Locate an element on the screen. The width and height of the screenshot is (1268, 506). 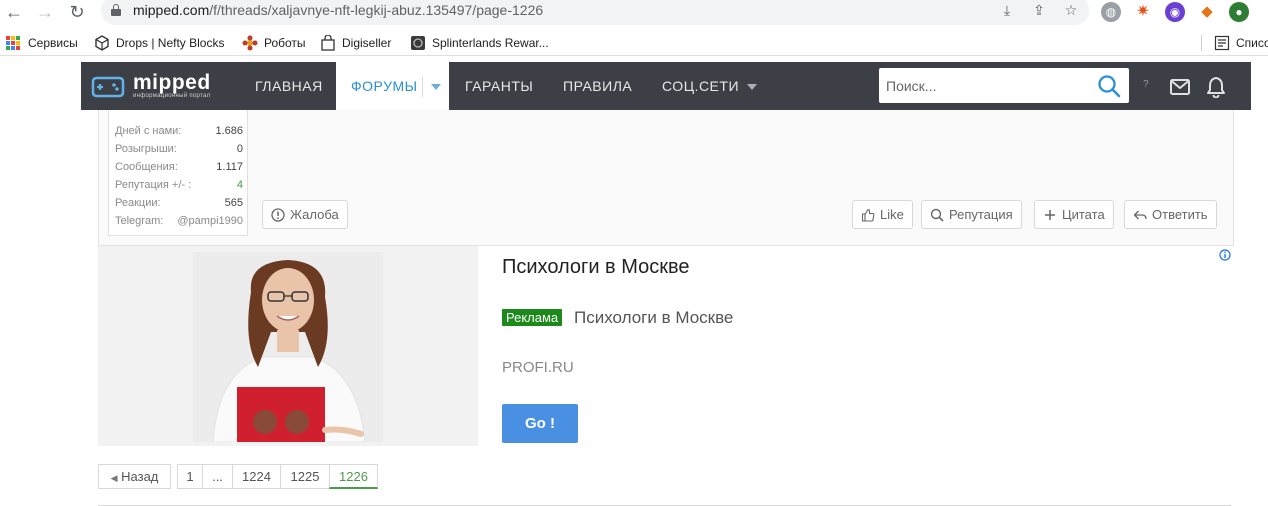
stat-giveaways: Розыгрыши: 0 is located at coordinates (179, 149).